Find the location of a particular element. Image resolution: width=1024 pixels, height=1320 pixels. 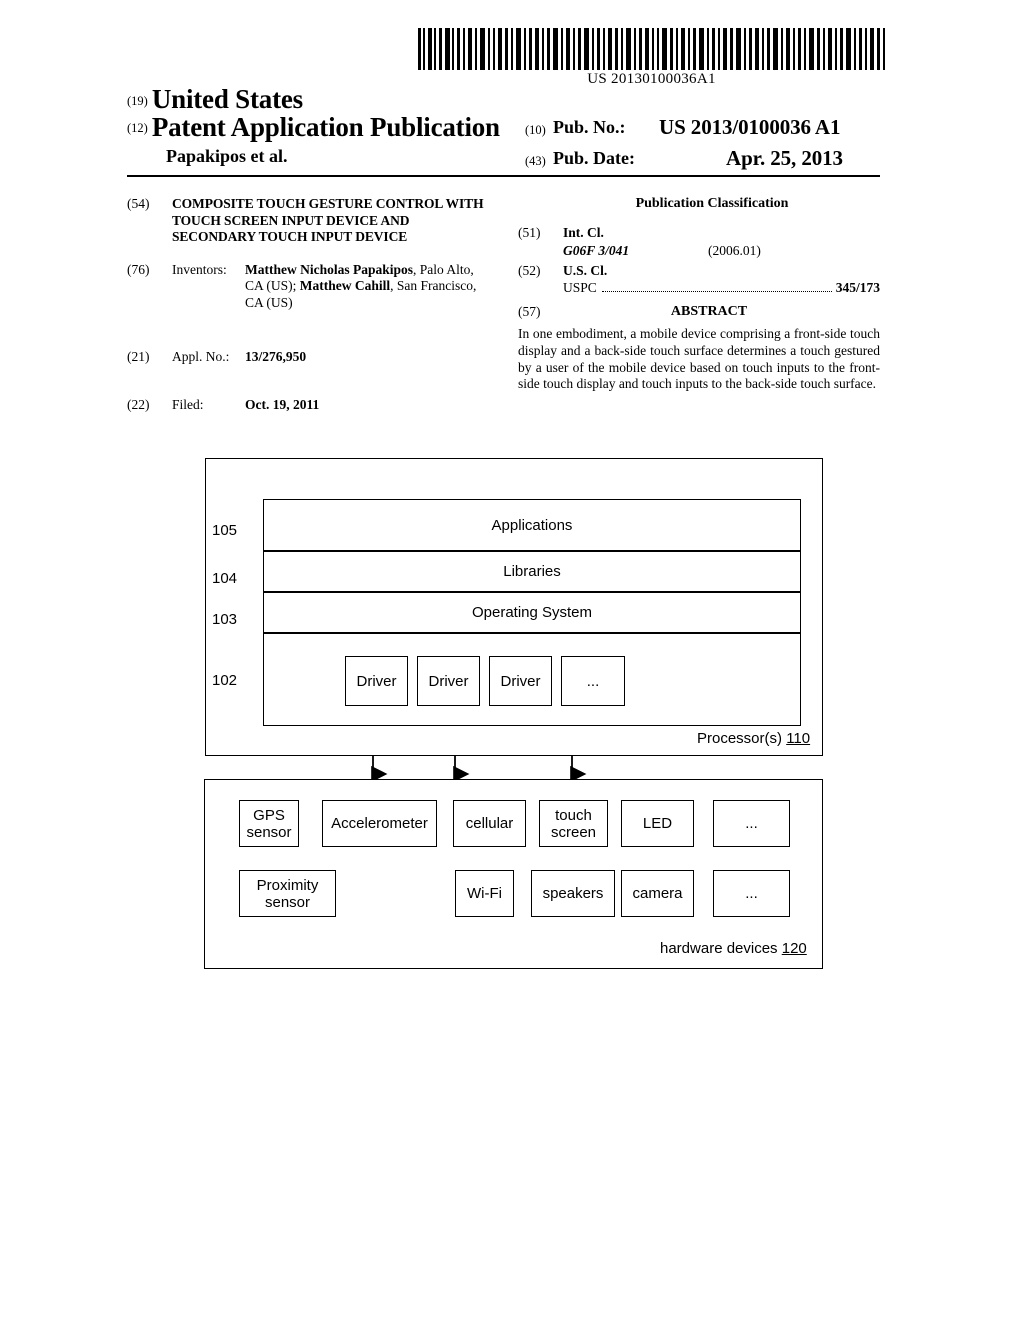

int-cl-edition: (2006.01) is located at coordinates (734, 250).